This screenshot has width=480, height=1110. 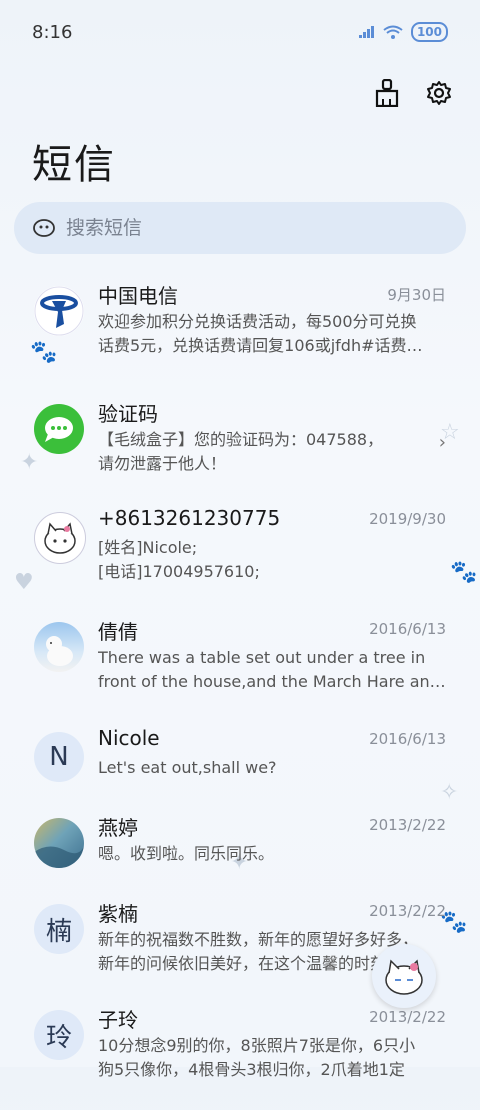 I want to click on search-bar, so click(x=240, y=228).